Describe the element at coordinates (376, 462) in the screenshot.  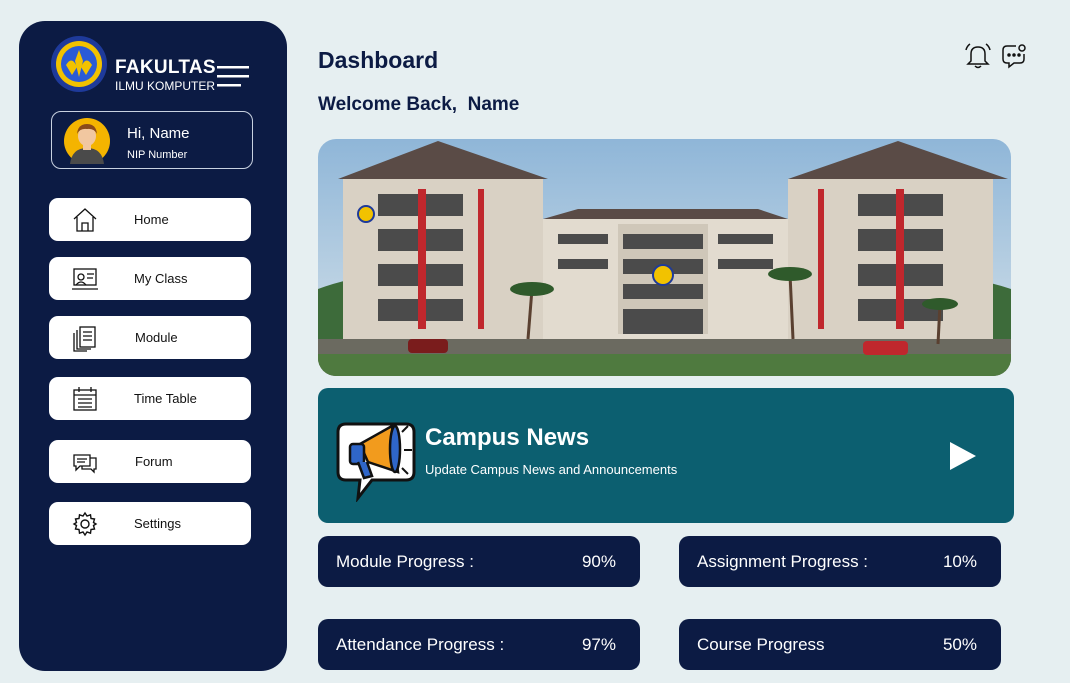
I see `megaphone-icon` at that location.